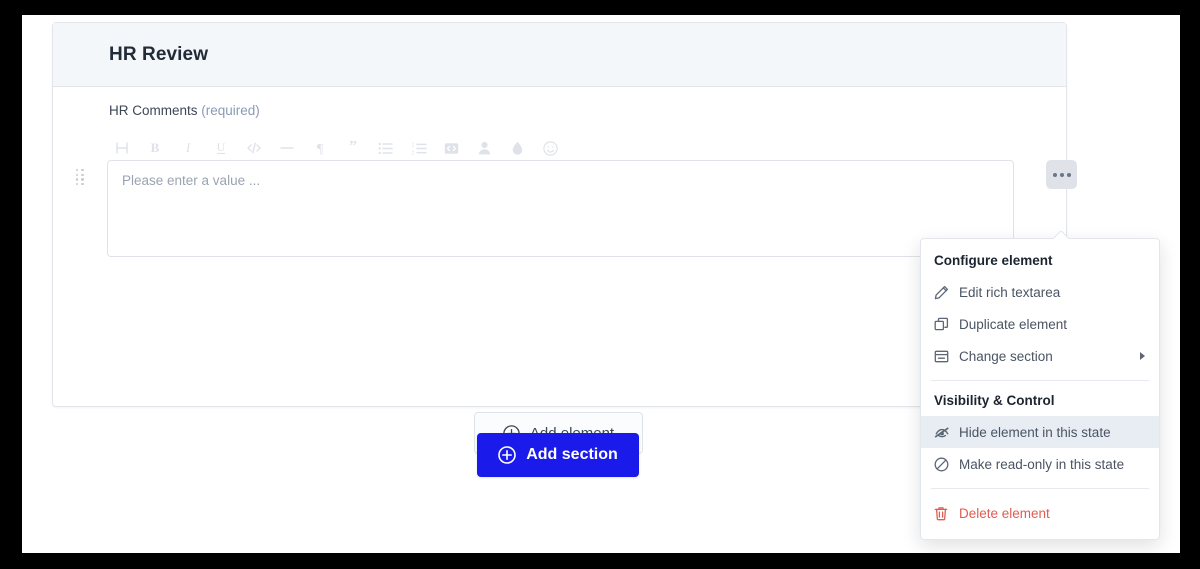 The height and width of the screenshot is (569, 1200). What do you see at coordinates (412, 152) in the screenshot?
I see `svg-text: 2` at bounding box center [412, 152].